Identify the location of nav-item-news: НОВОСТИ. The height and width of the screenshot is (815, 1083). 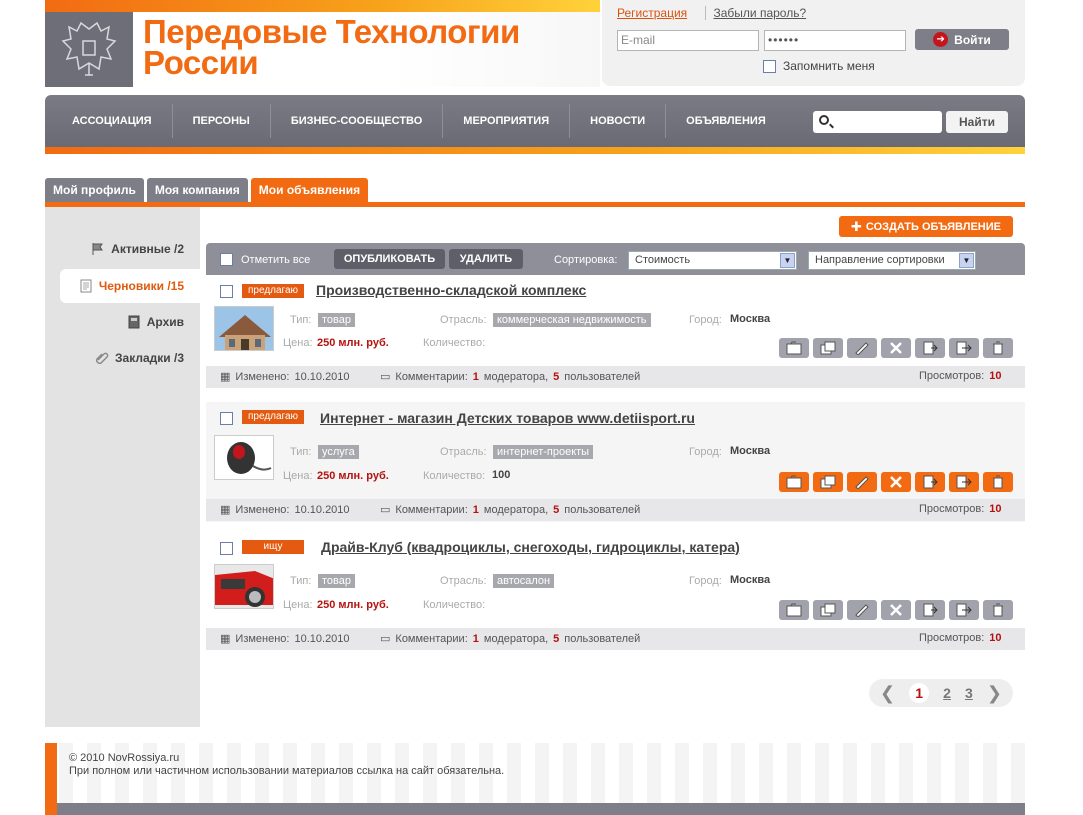
(618, 121).